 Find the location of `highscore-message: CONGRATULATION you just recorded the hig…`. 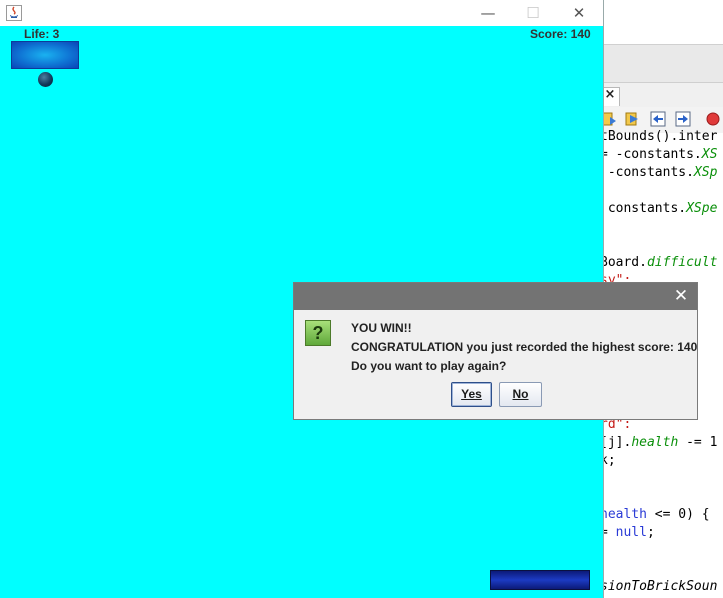

highscore-message: CONGRATULATION you just recorded the hig… is located at coordinates (524, 347).